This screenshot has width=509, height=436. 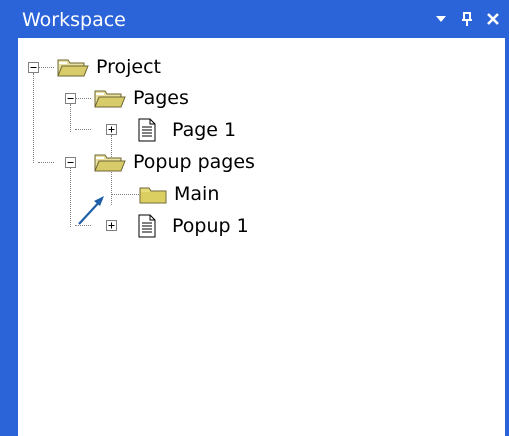 I want to click on workspace-titlebar: Workspace, so click(x=254, y=19).